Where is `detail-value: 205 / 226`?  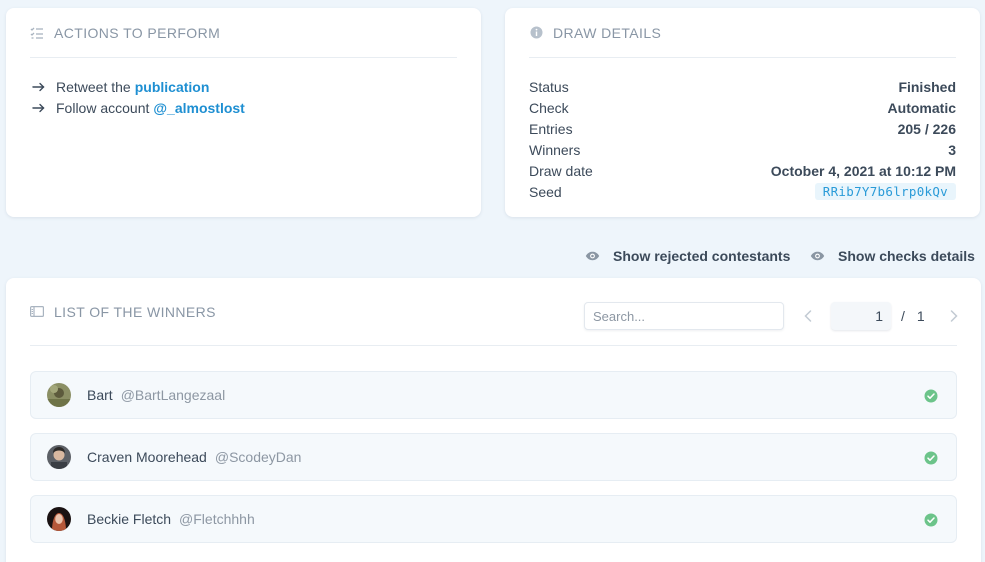
detail-value: 205 / 226 is located at coordinates (926, 128).